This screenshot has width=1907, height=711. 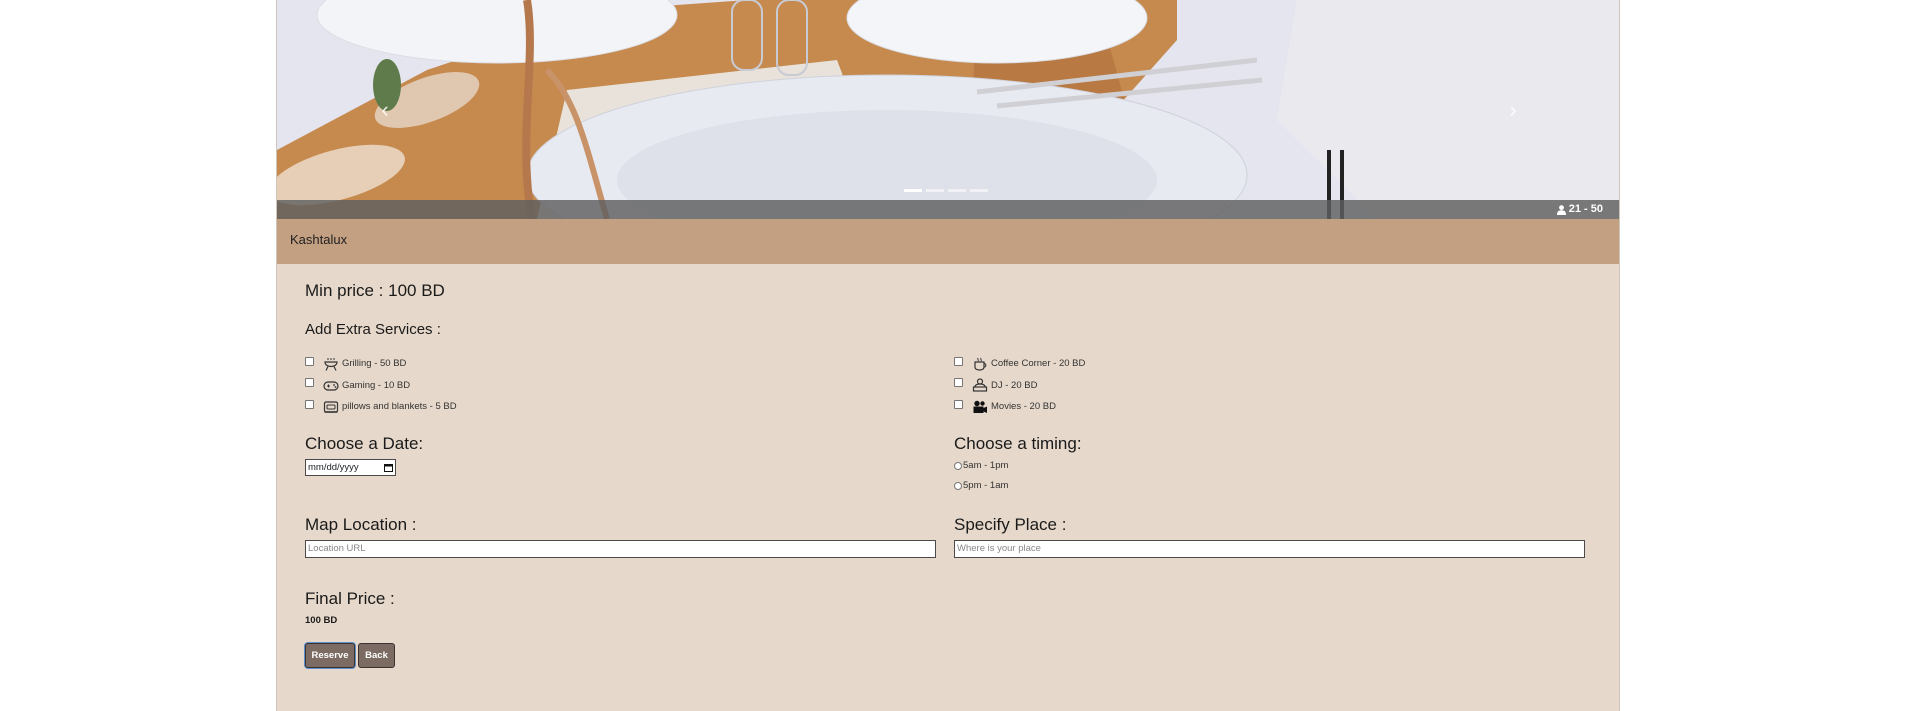 What do you see at coordinates (373, 329) in the screenshot?
I see `extra-services-title: Add Extra Services :` at bounding box center [373, 329].